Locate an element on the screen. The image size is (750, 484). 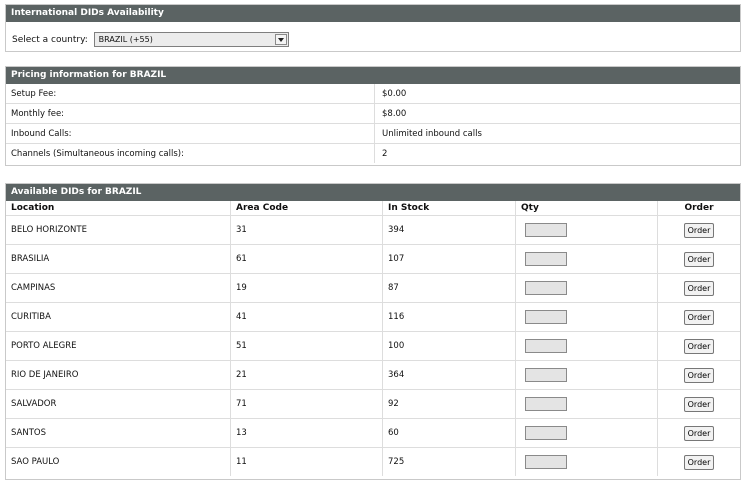
location-cell: BRASILIA is located at coordinates (118, 259).